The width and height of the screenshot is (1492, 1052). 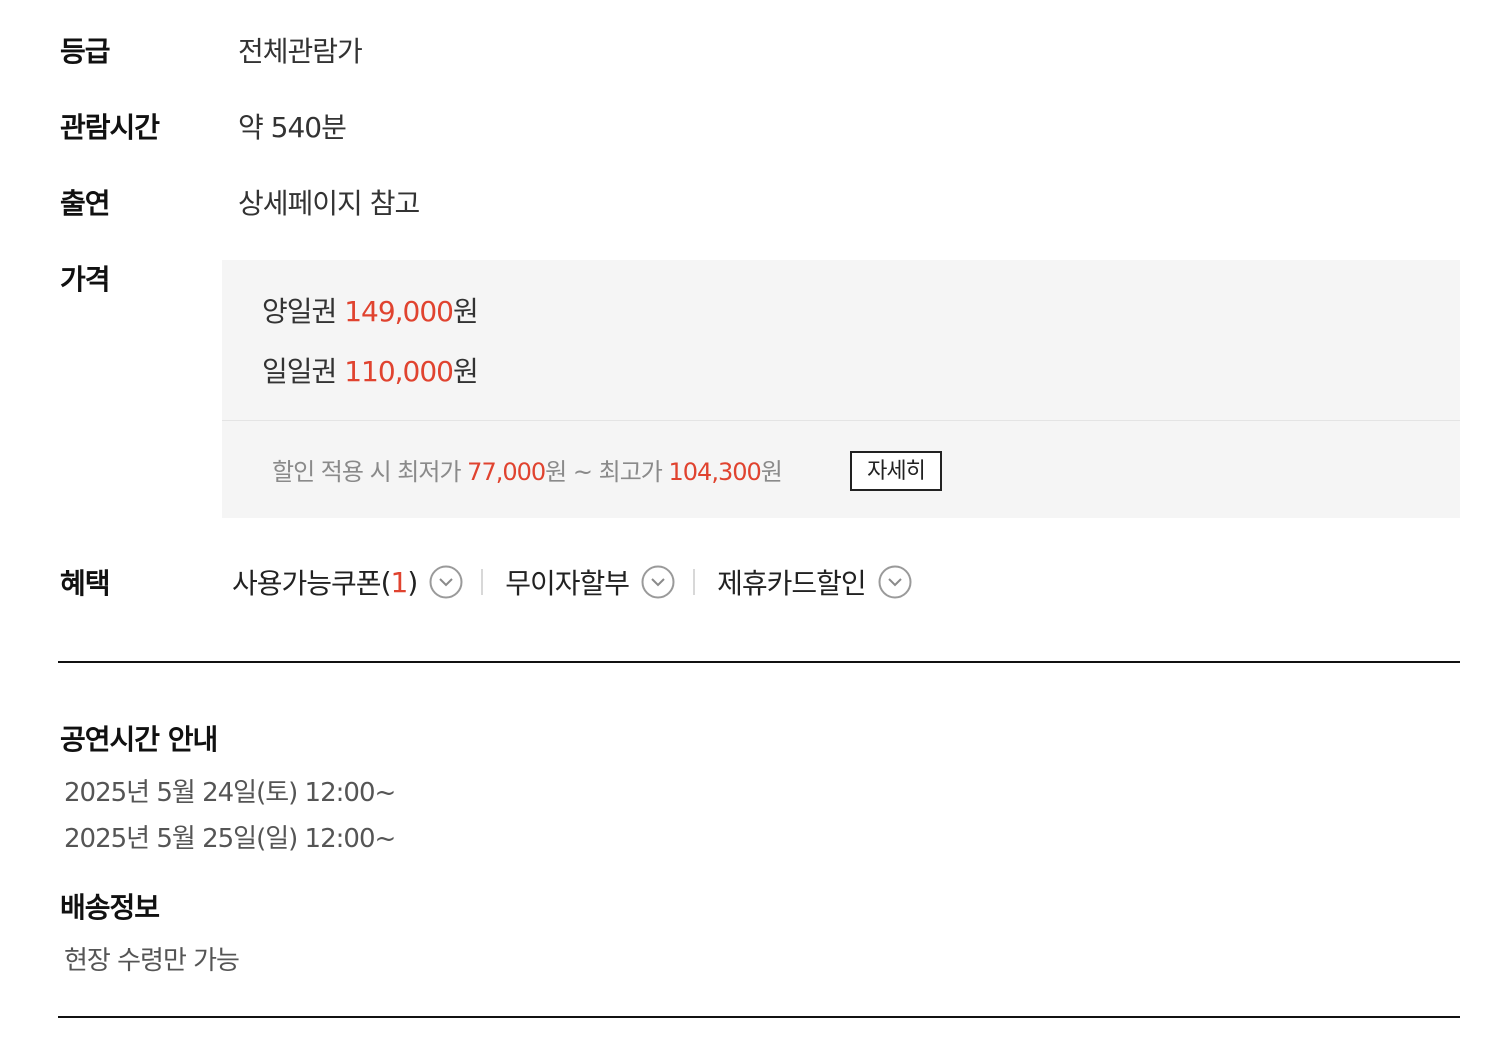 I want to click on price-item-name: 일일권, so click(x=299, y=371).